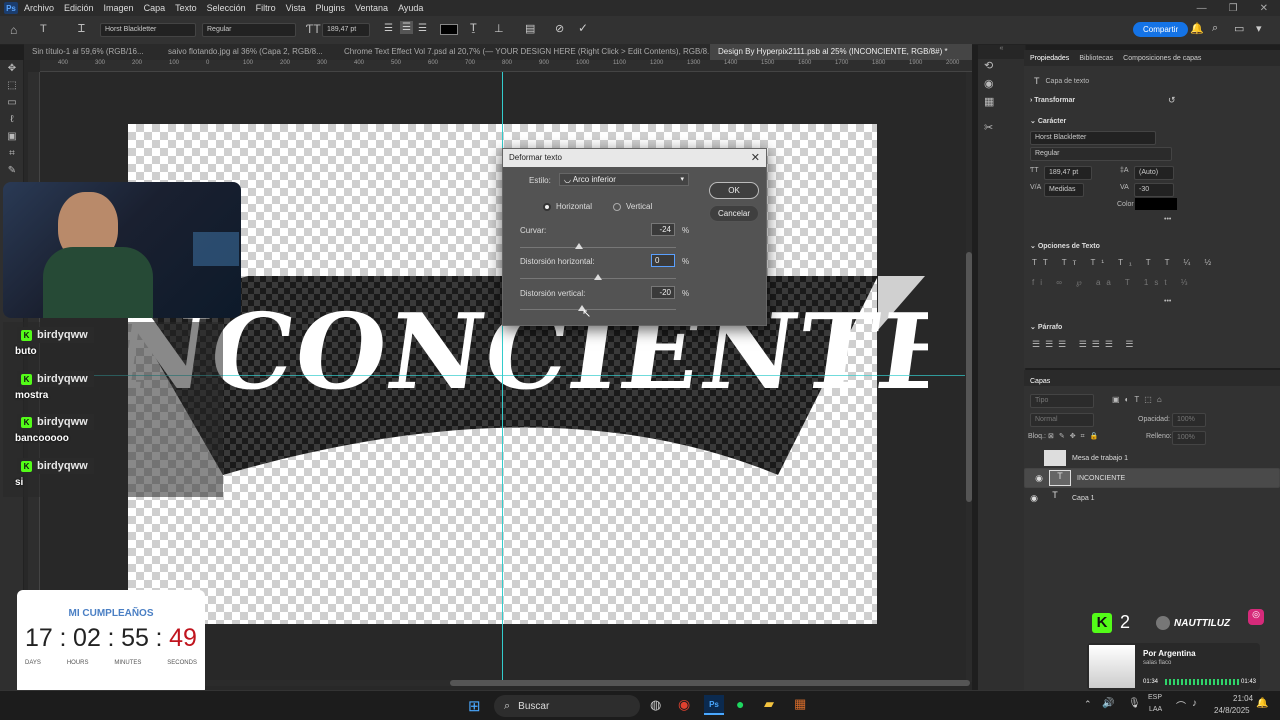 The height and width of the screenshot is (720, 1280). Describe the element at coordinates (1065, 246) in the screenshot. I see `text-options-section: ⌄ Opciones de Texto` at that location.